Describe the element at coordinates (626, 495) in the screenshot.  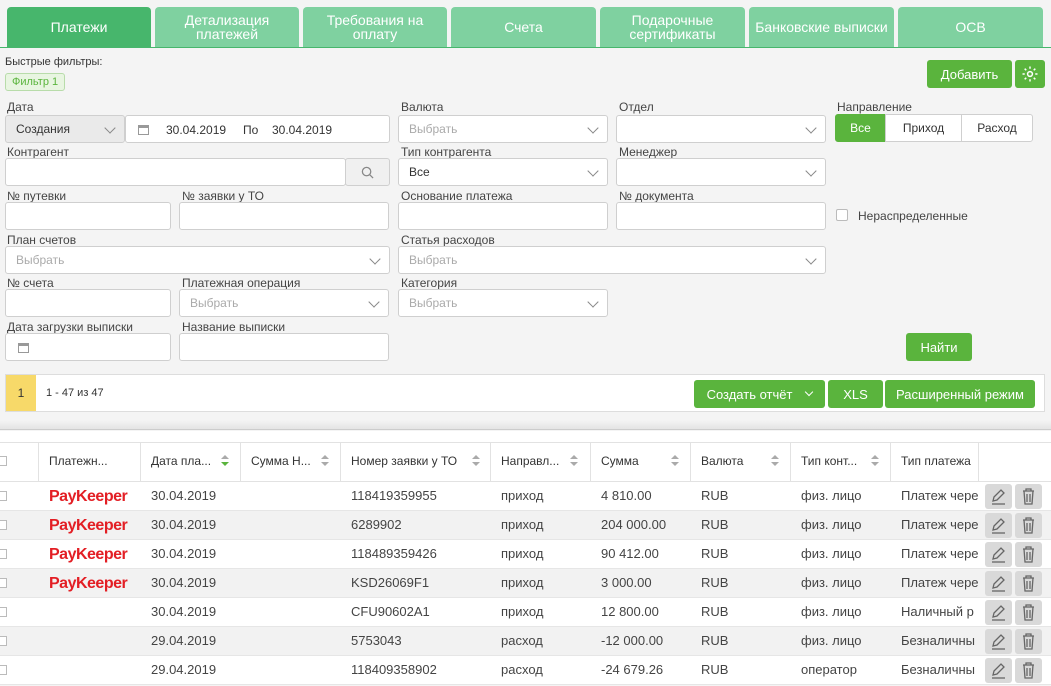
I see `cell-amount: 4 810.00` at that location.